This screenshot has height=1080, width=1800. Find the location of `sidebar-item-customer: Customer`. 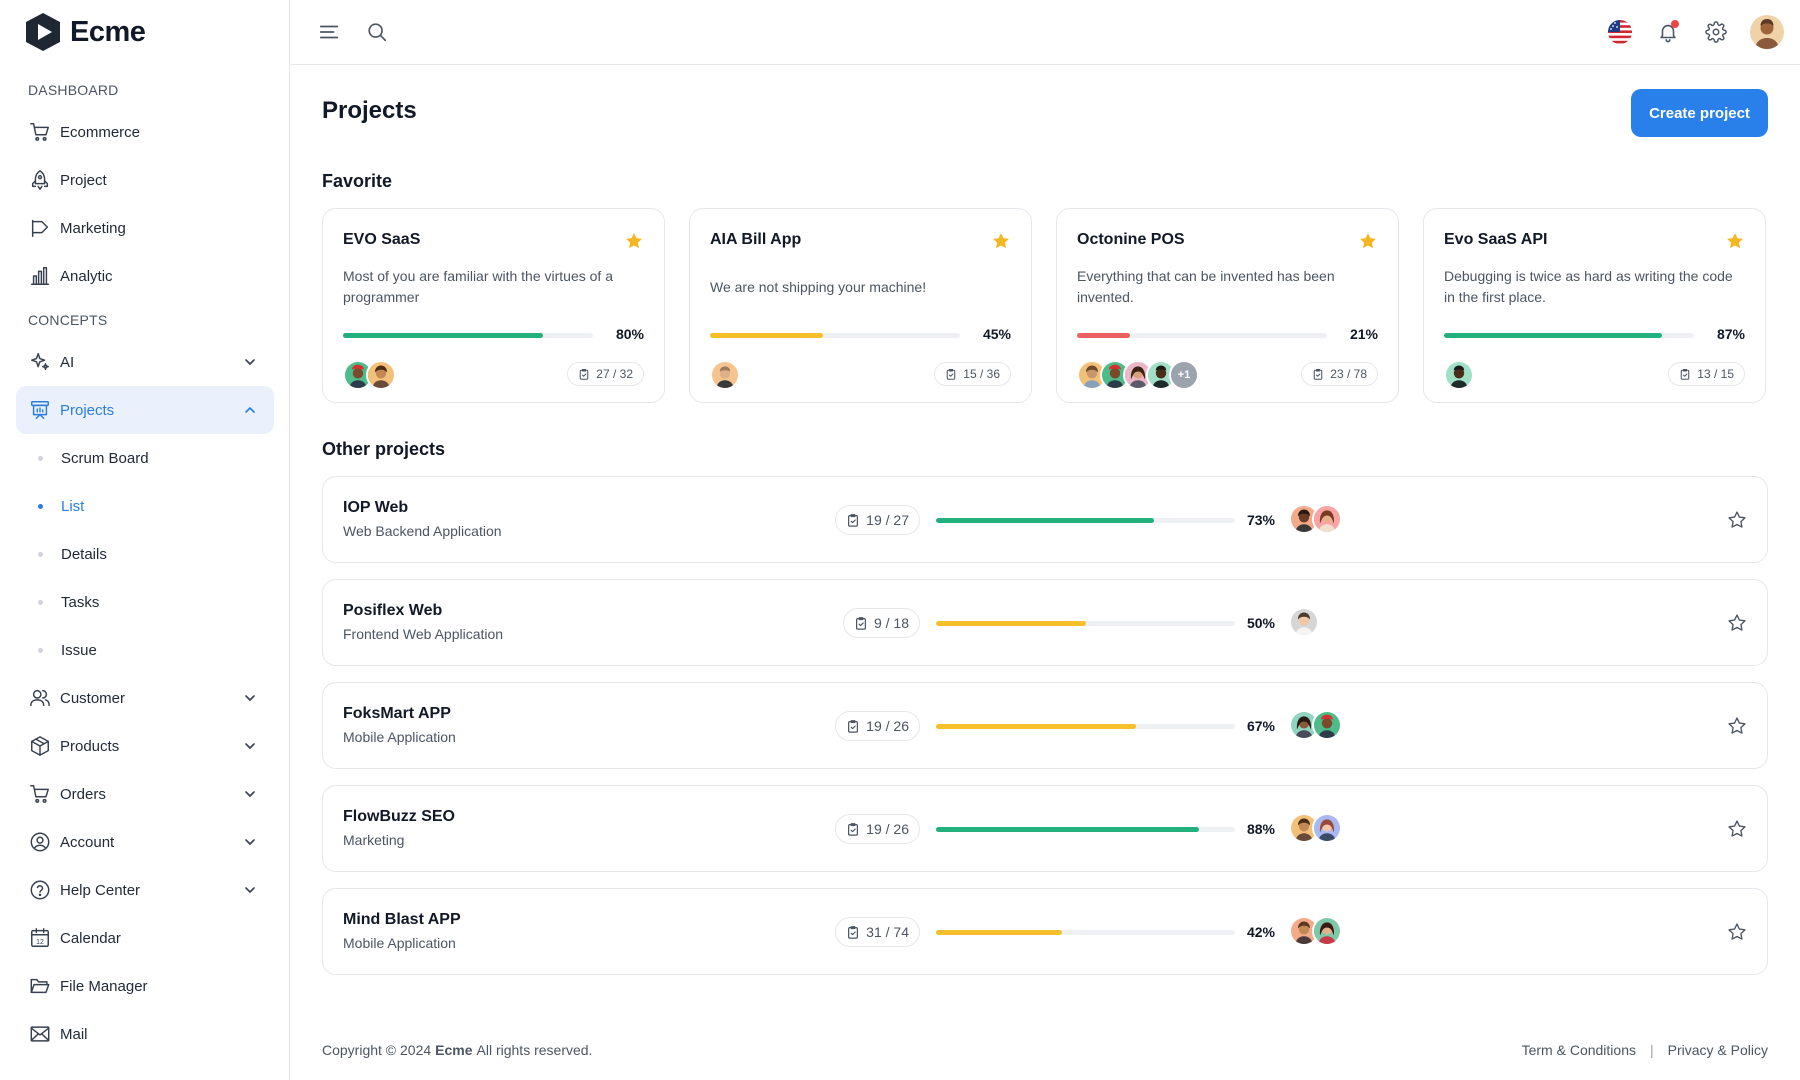

sidebar-item-customer: Customer is located at coordinates (145, 698).